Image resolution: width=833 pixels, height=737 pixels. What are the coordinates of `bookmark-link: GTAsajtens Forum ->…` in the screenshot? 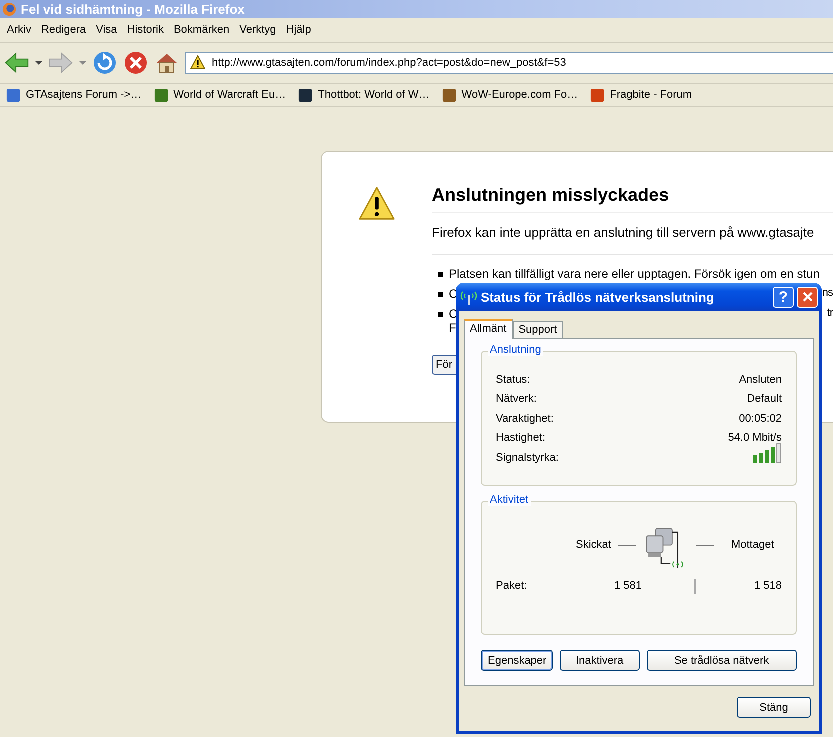 It's located at (84, 95).